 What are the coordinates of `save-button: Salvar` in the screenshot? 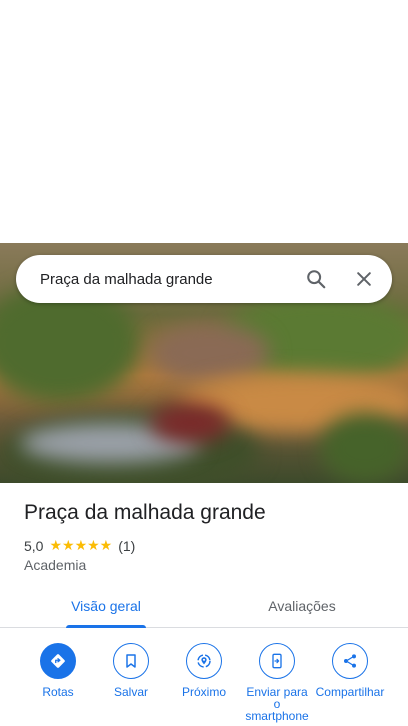 It's located at (131, 670).